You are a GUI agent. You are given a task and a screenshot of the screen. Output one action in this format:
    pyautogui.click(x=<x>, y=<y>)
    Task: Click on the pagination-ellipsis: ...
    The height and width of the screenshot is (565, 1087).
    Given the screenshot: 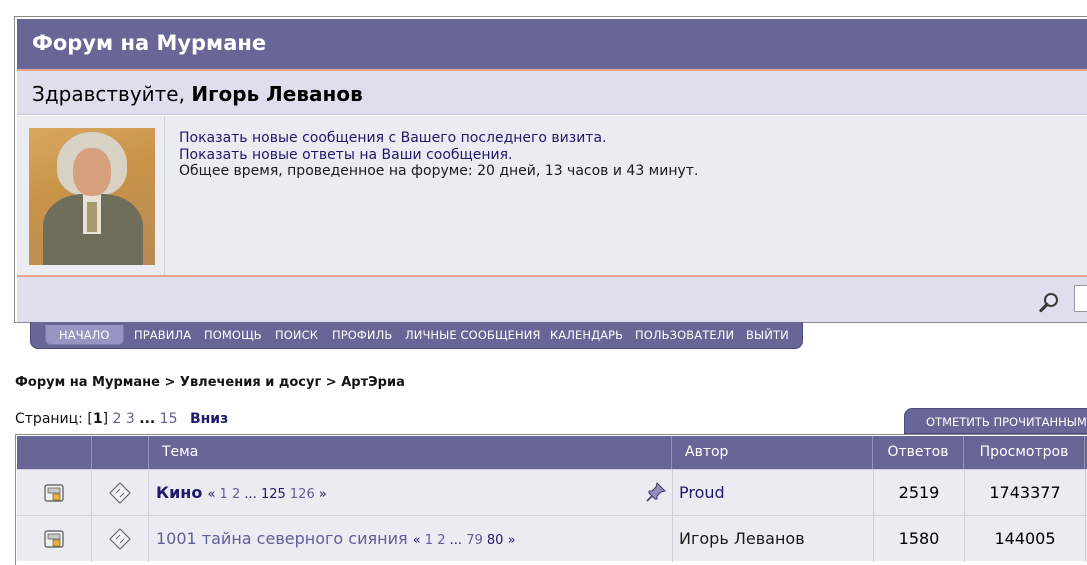 What is the action you would take?
    pyautogui.click(x=147, y=419)
    